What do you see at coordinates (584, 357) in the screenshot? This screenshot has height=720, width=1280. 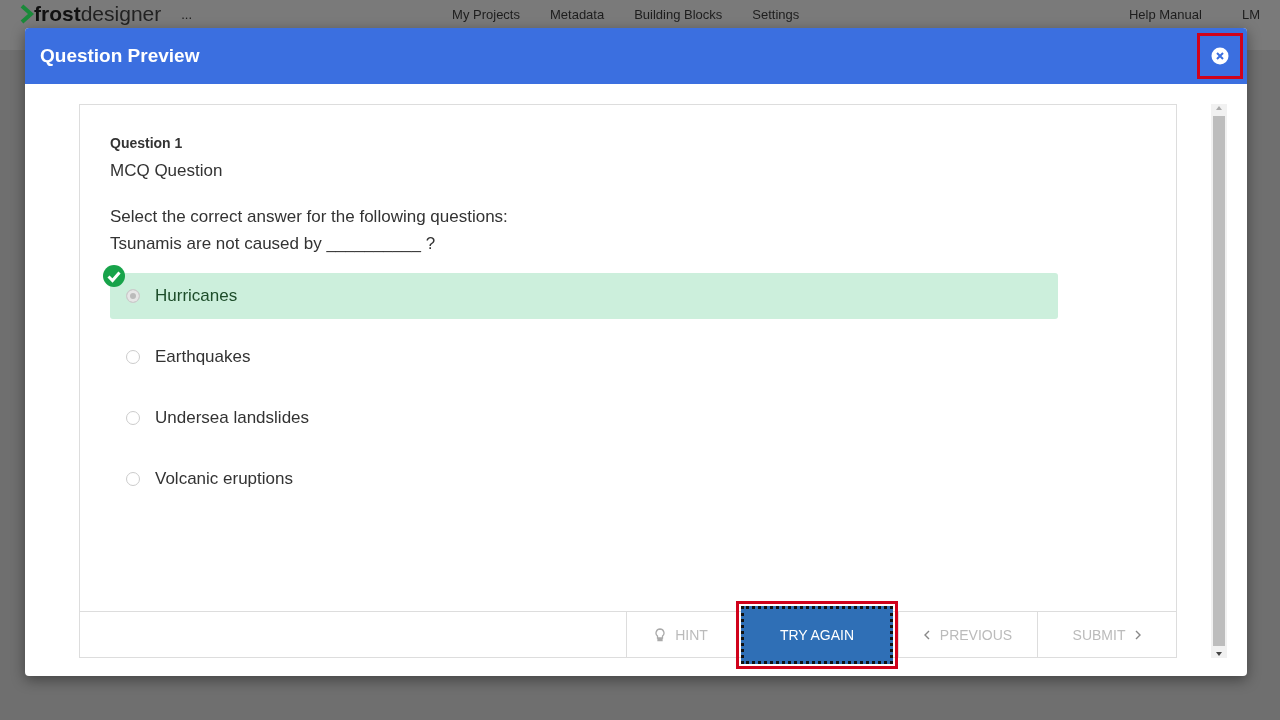 I see `answer-option: Earthquakes` at bounding box center [584, 357].